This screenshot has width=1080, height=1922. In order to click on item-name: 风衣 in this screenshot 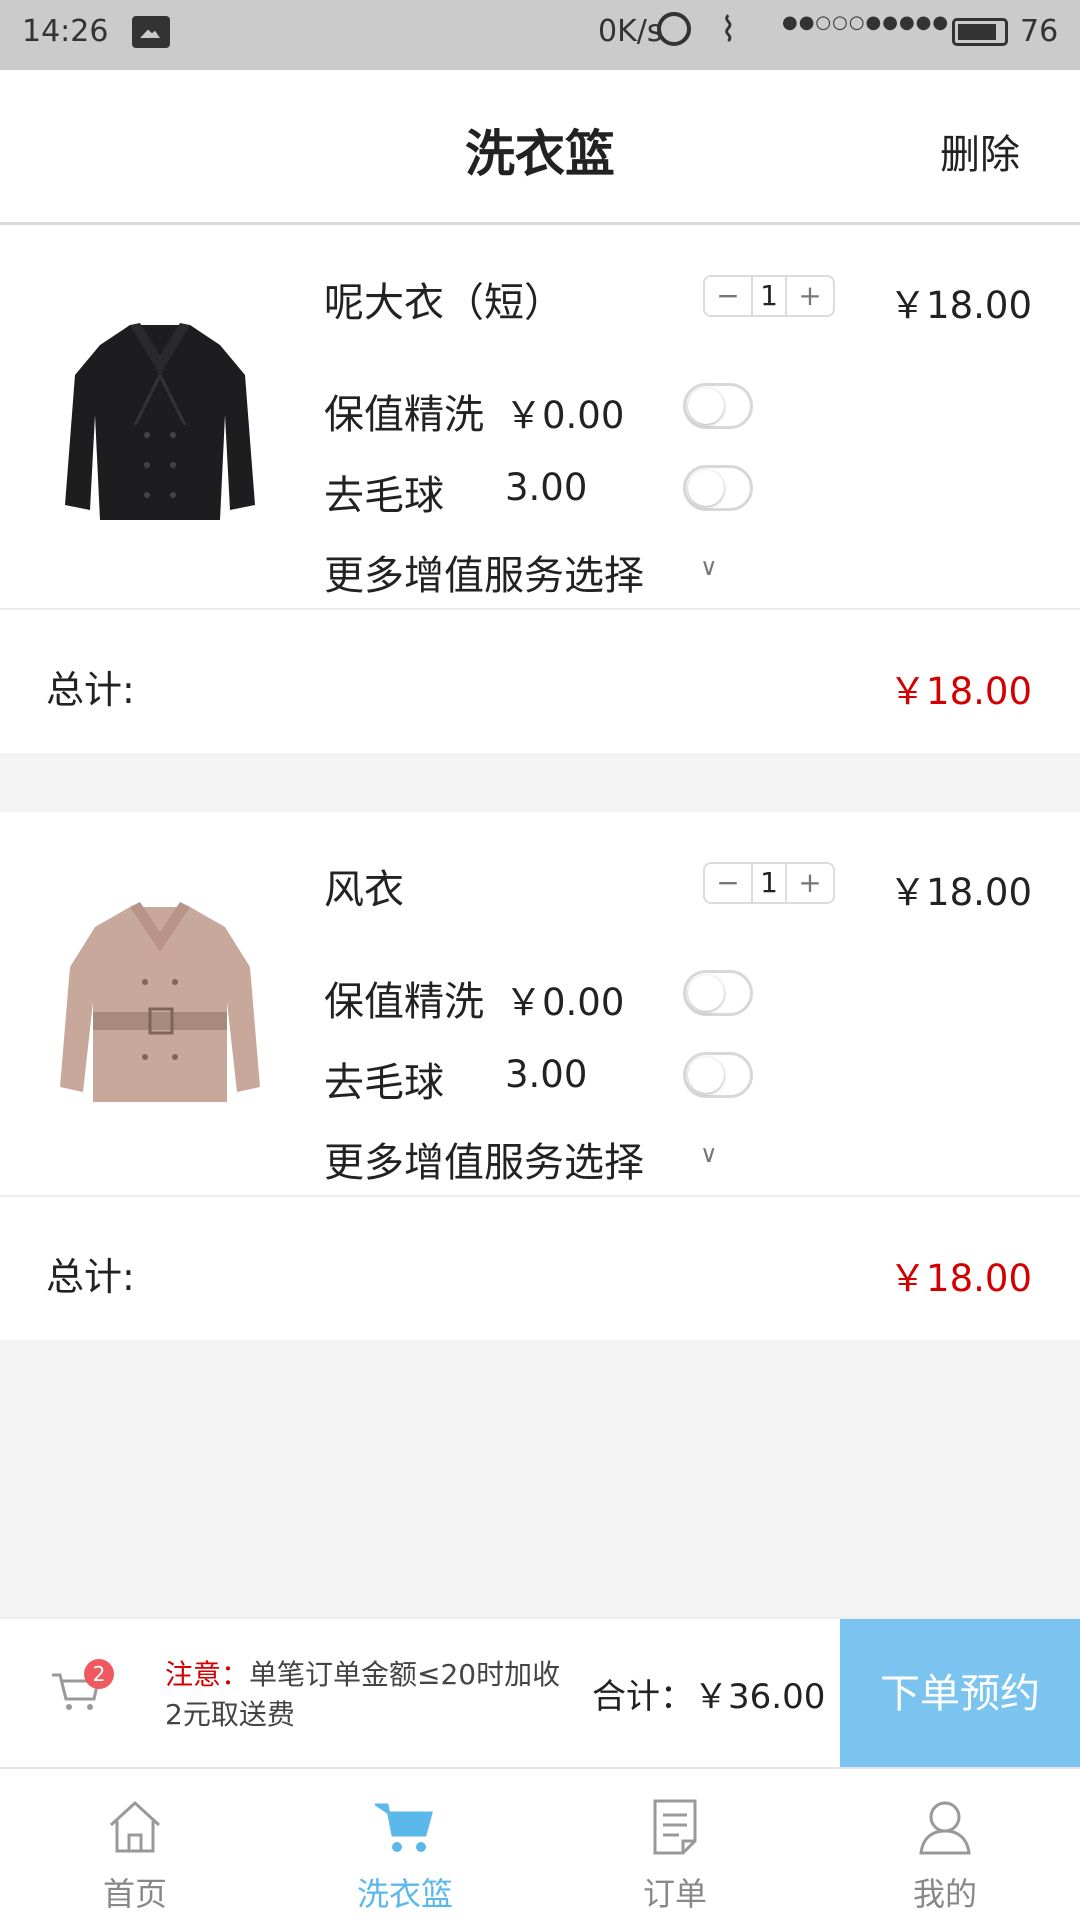, I will do `click(364, 890)`.